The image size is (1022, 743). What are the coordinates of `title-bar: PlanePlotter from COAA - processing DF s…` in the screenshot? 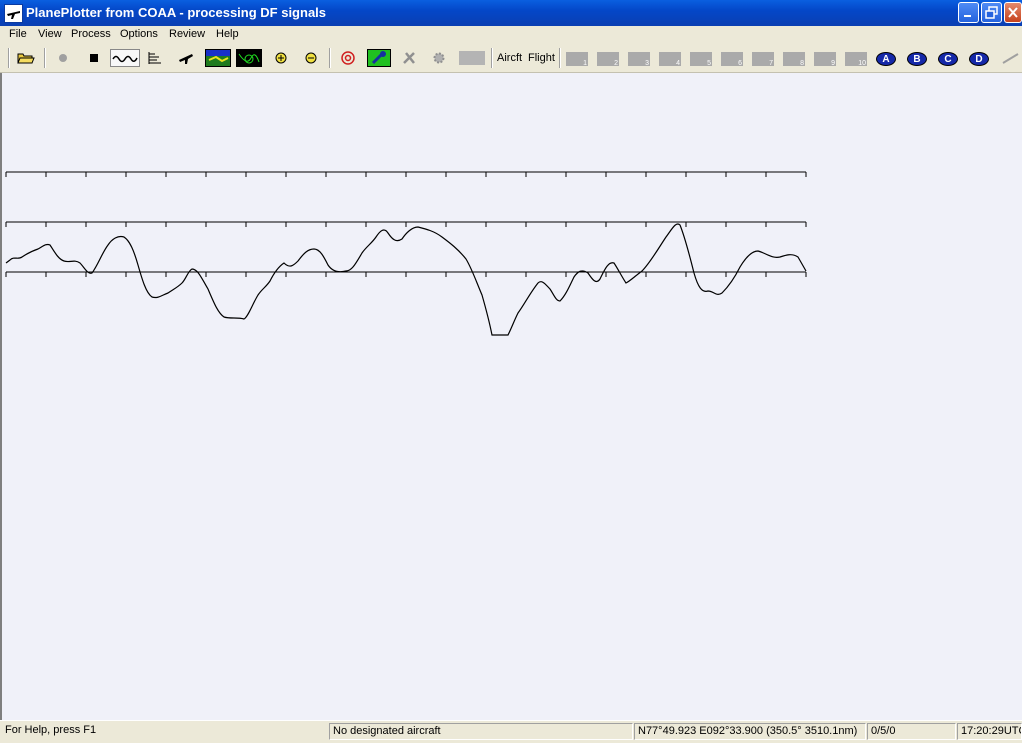 It's located at (511, 13).